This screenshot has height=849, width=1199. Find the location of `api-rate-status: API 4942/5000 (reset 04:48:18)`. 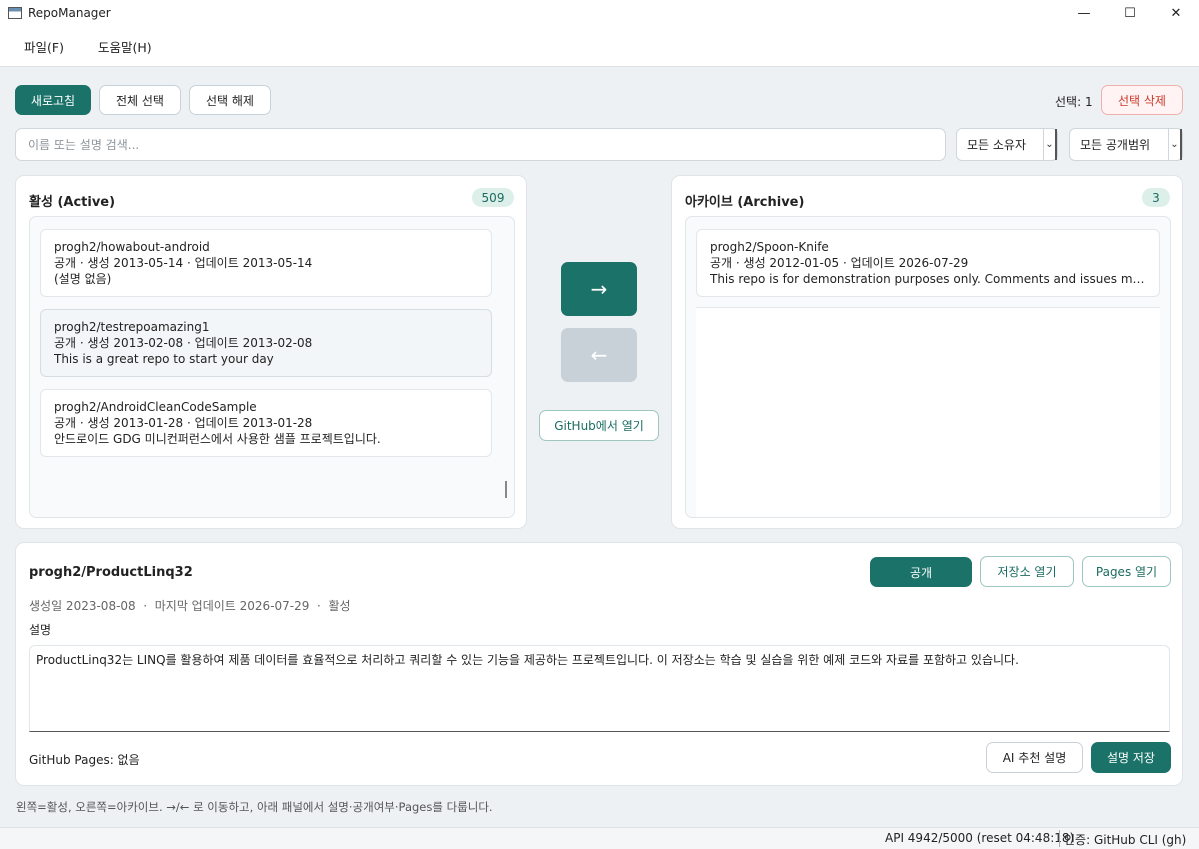

api-rate-status: API 4942/5000 (reset 04:48:18) is located at coordinates (980, 838).